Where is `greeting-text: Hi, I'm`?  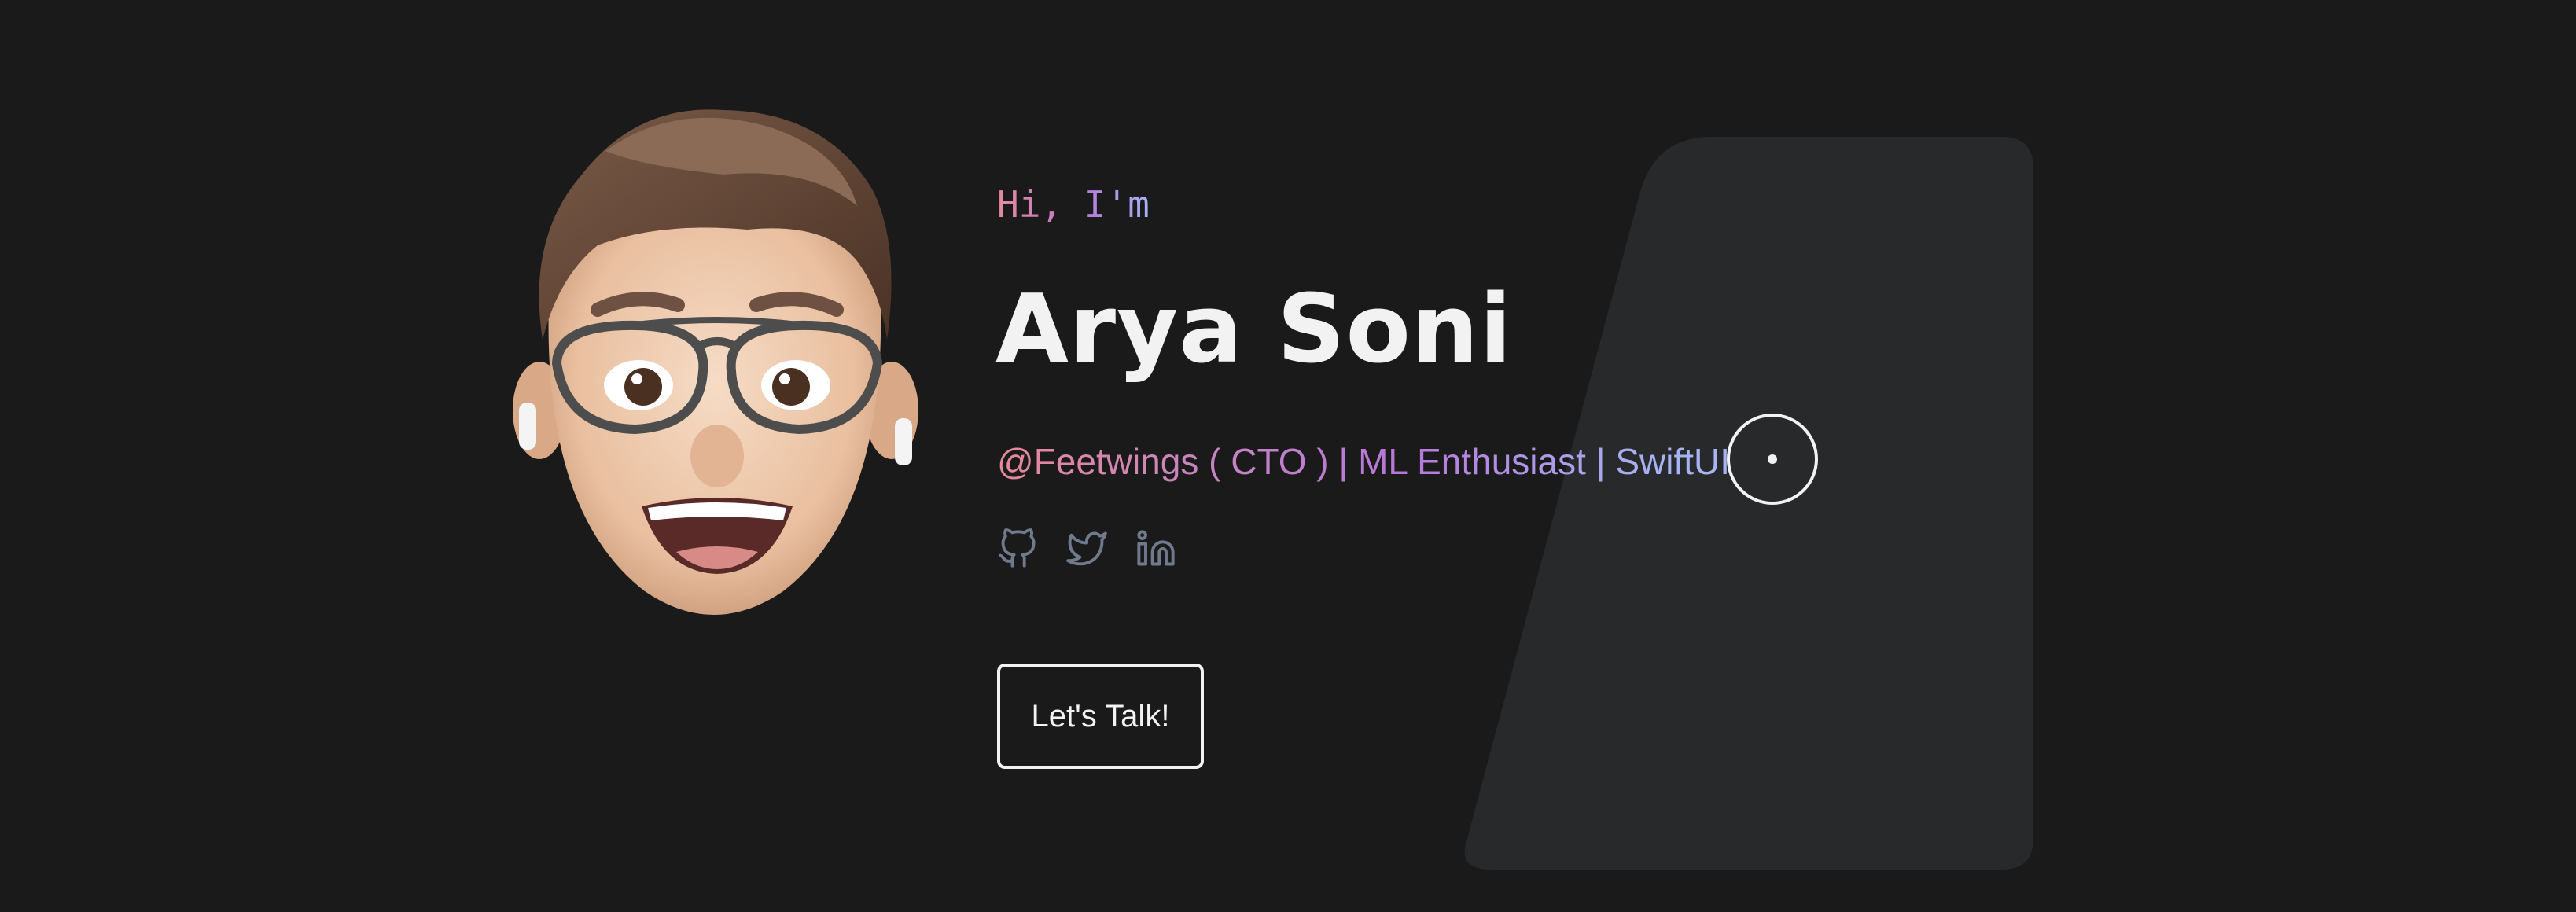 greeting-text: Hi, I'm is located at coordinates (1073, 204).